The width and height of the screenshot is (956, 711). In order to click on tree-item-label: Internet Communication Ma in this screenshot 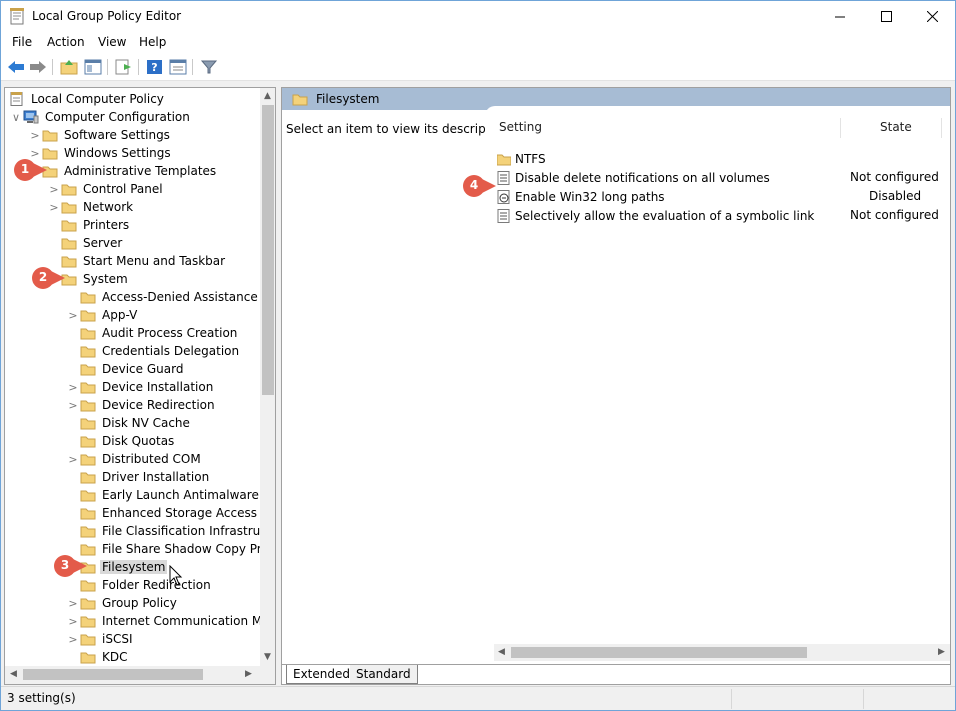, I will do `click(181, 621)`.